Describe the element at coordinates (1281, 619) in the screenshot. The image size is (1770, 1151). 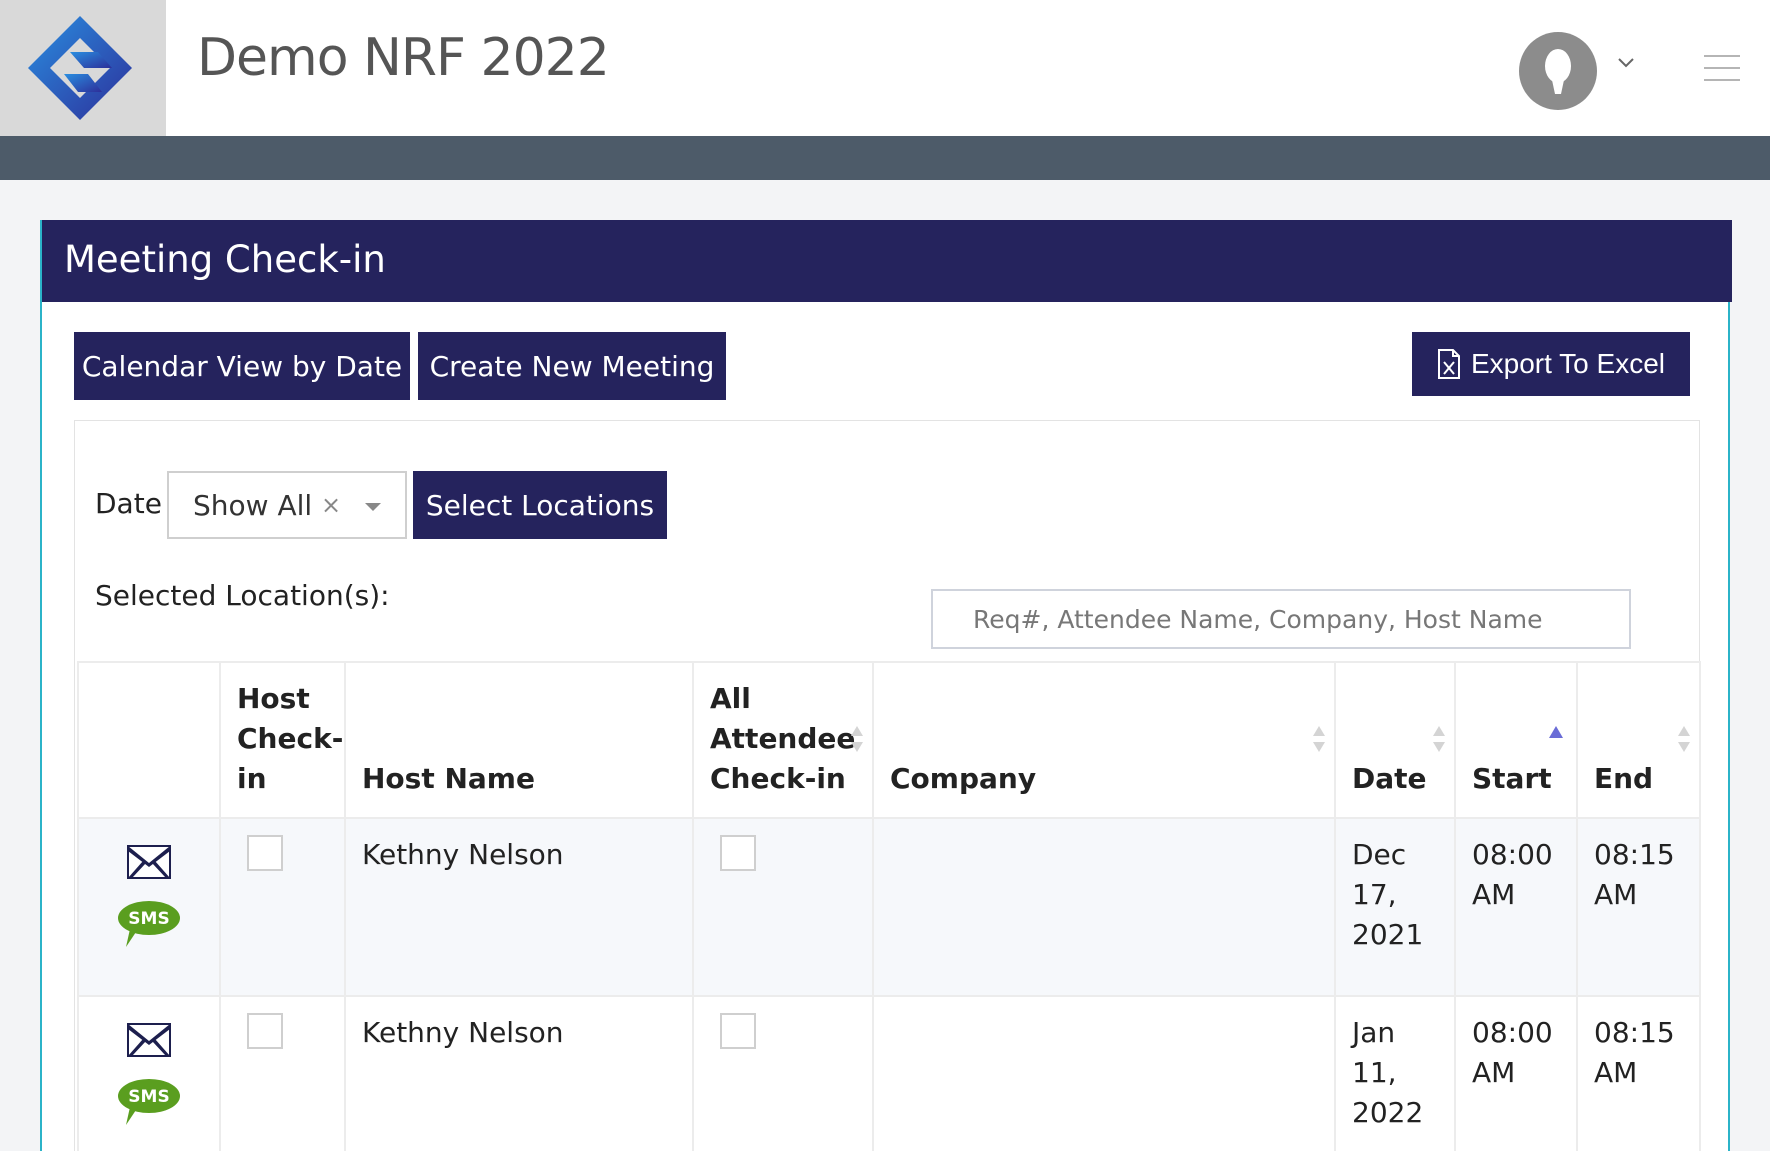
I see `search-input` at that location.